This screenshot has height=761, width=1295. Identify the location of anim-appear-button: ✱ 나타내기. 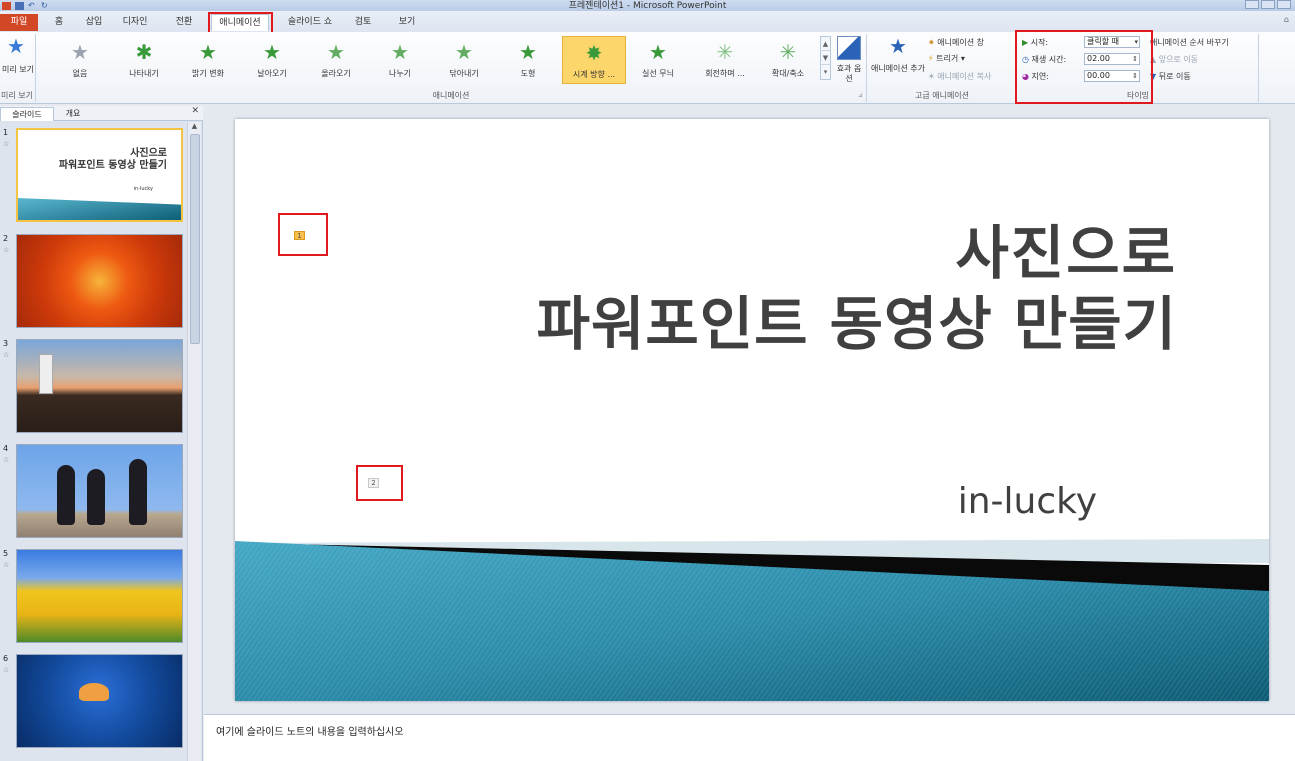
(144, 59).